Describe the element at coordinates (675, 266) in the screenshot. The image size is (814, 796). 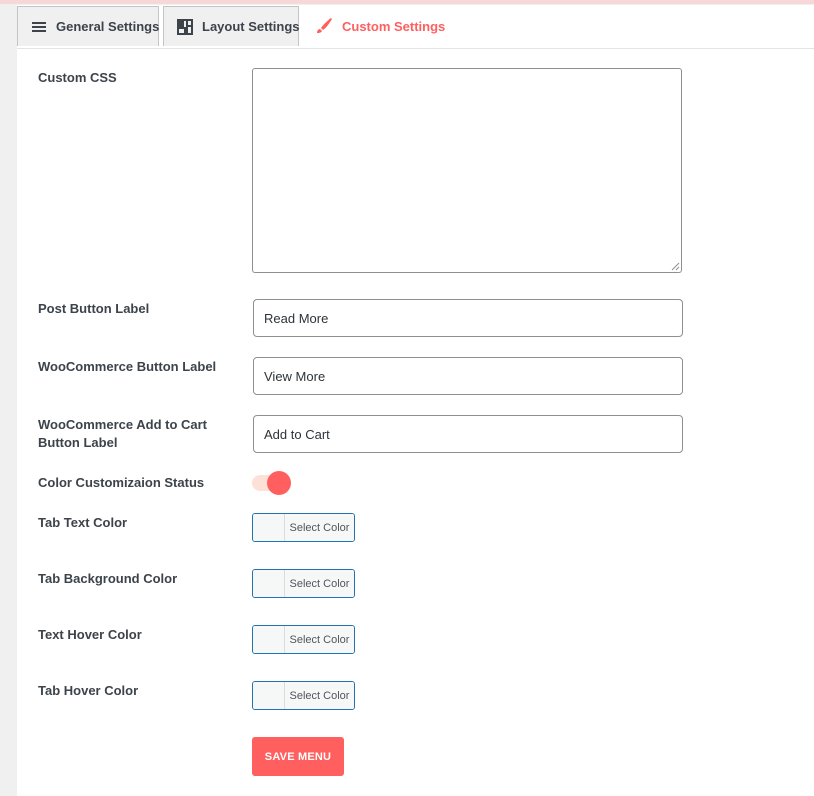
I see `resize-grip-icon` at that location.